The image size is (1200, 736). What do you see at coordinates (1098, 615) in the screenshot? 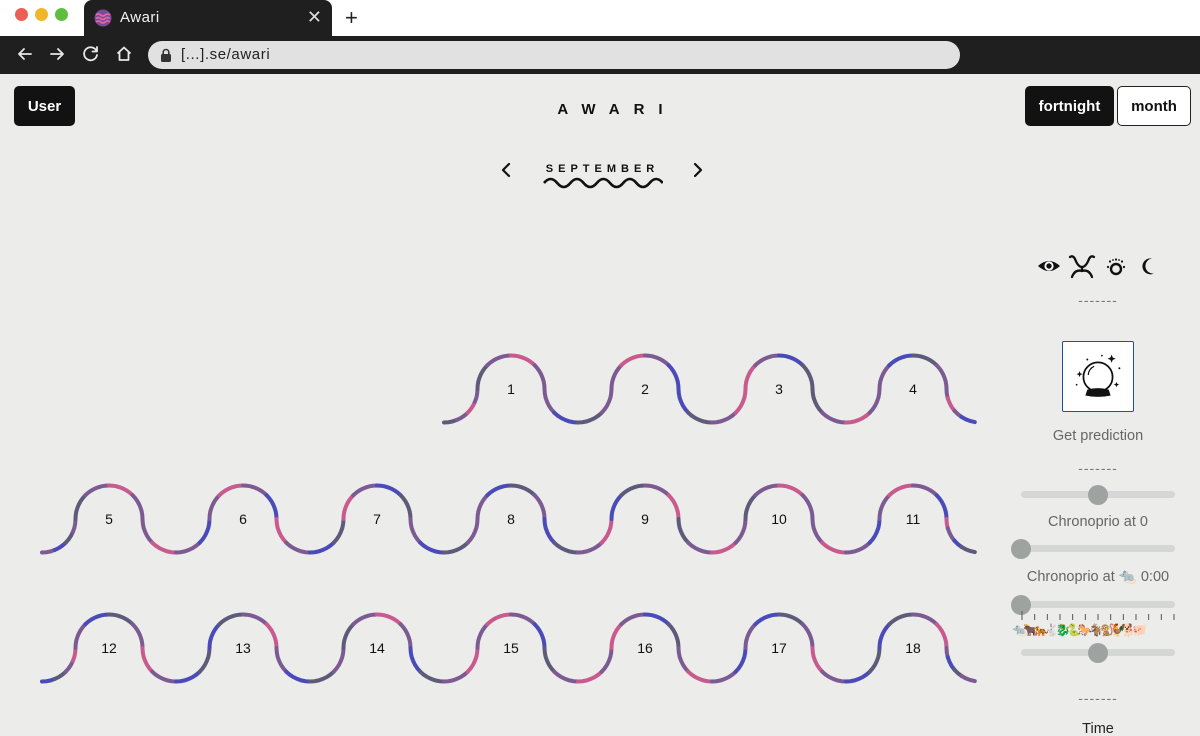
I see `slider-ticks` at bounding box center [1098, 615].